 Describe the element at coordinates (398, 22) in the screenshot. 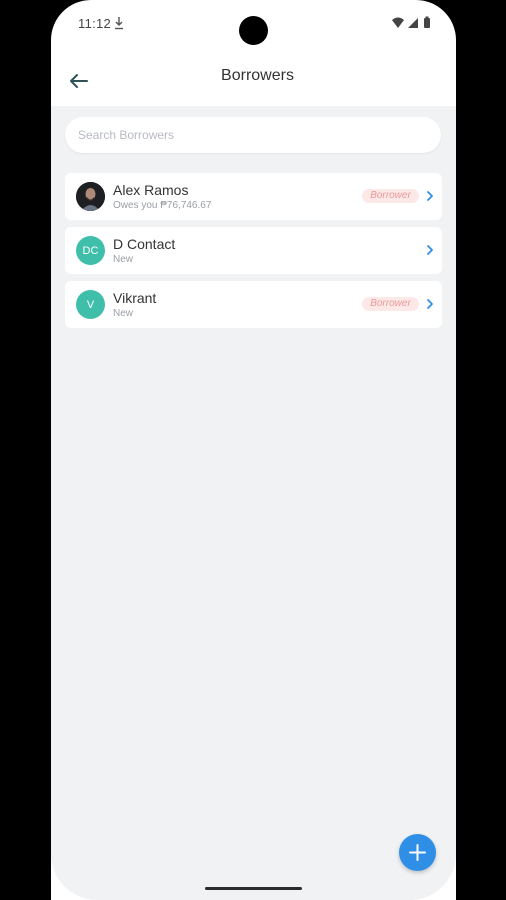

I see `wifi-icon` at that location.